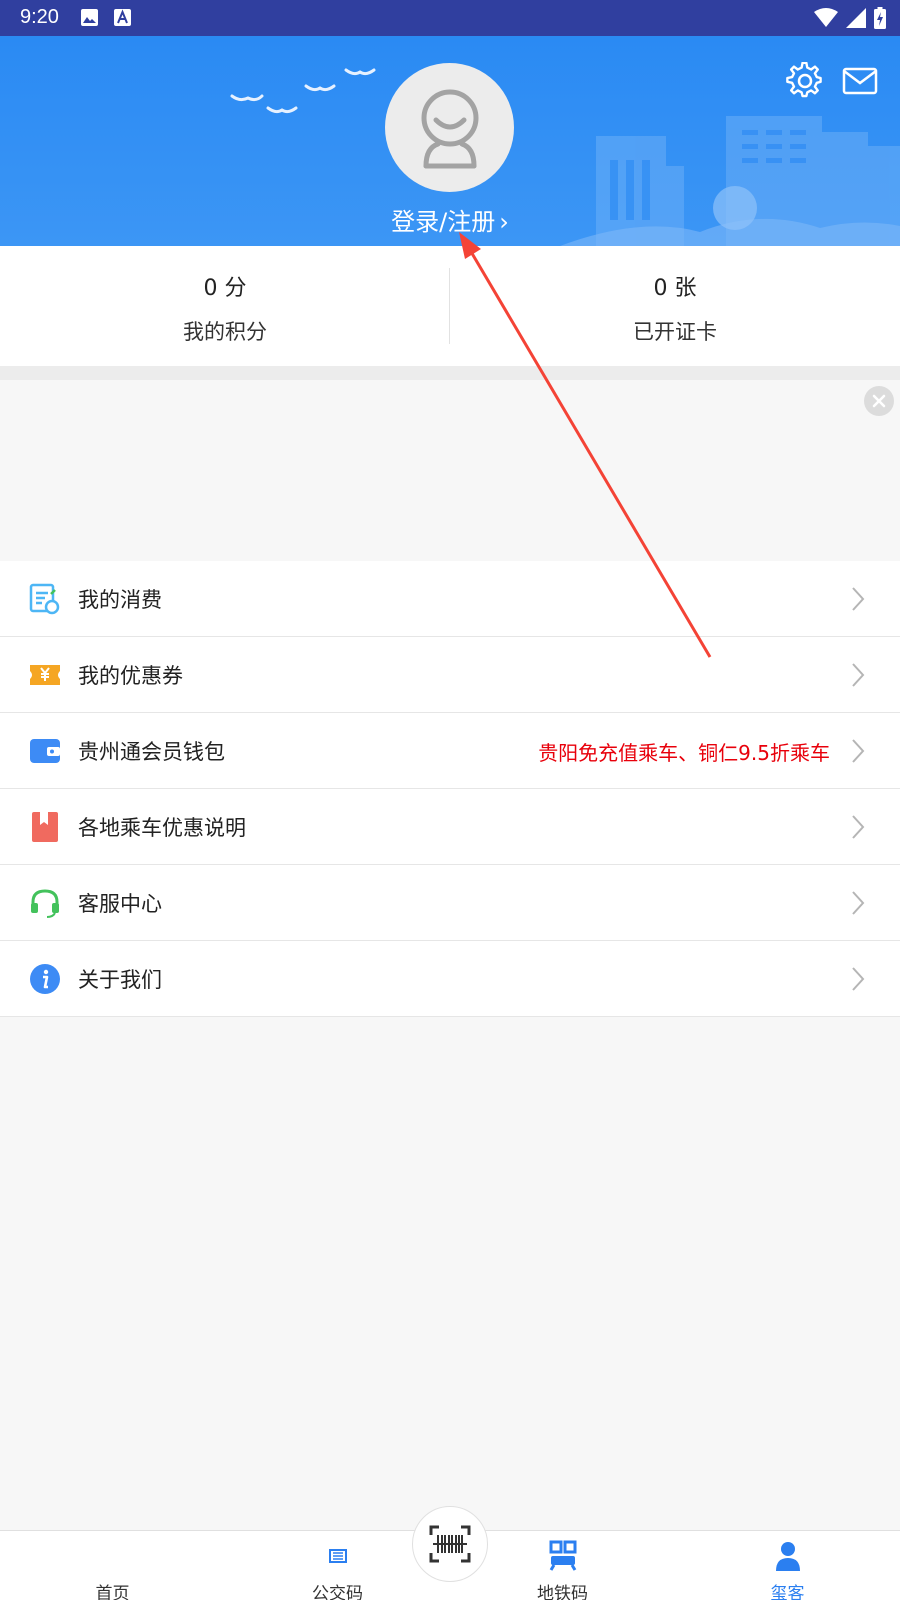  What do you see at coordinates (120, 600) in the screenshot?
I see `menu-label: 我的消费` at bounding box center [120, 600].